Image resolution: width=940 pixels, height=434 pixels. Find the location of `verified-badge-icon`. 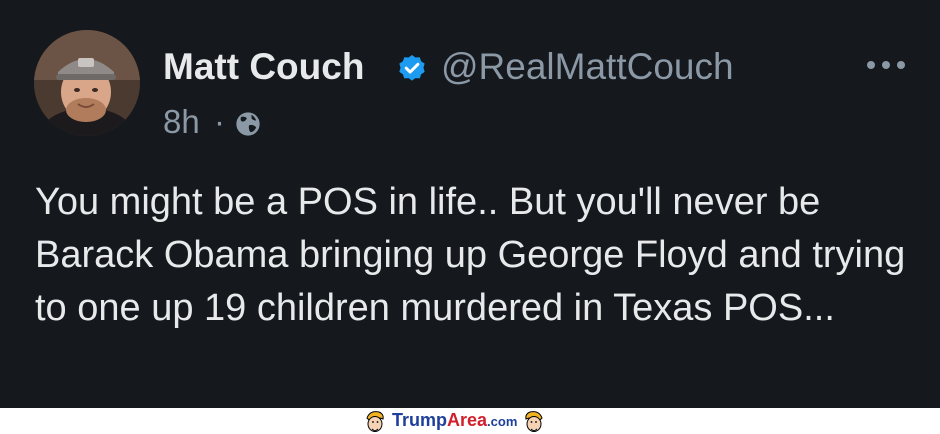

verified-badge-icon is located at coordinates (412, 68).